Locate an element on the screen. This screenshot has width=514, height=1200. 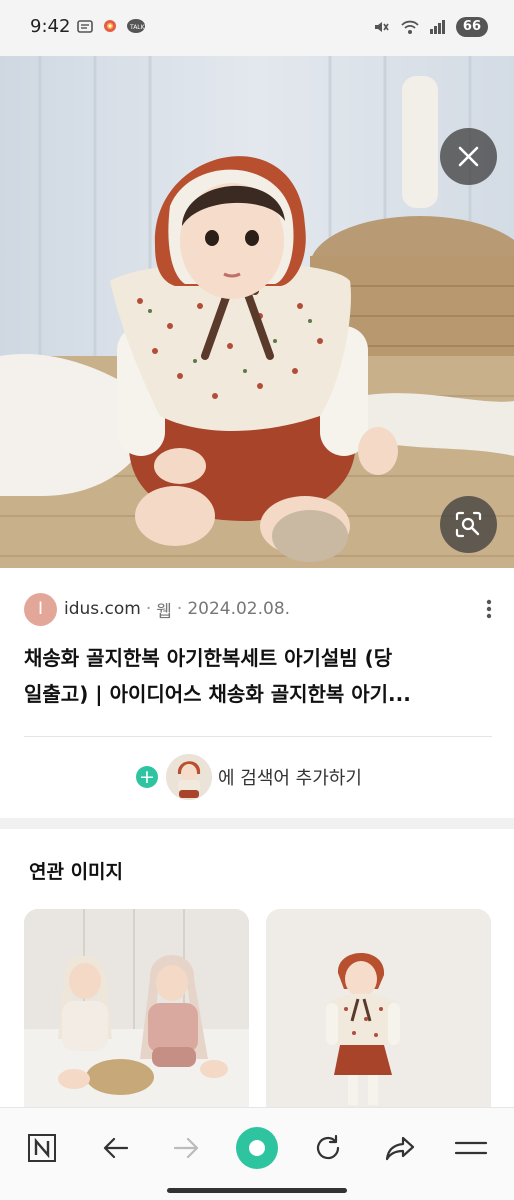
status-time: 9:42 is located at coordinates (50, 26).